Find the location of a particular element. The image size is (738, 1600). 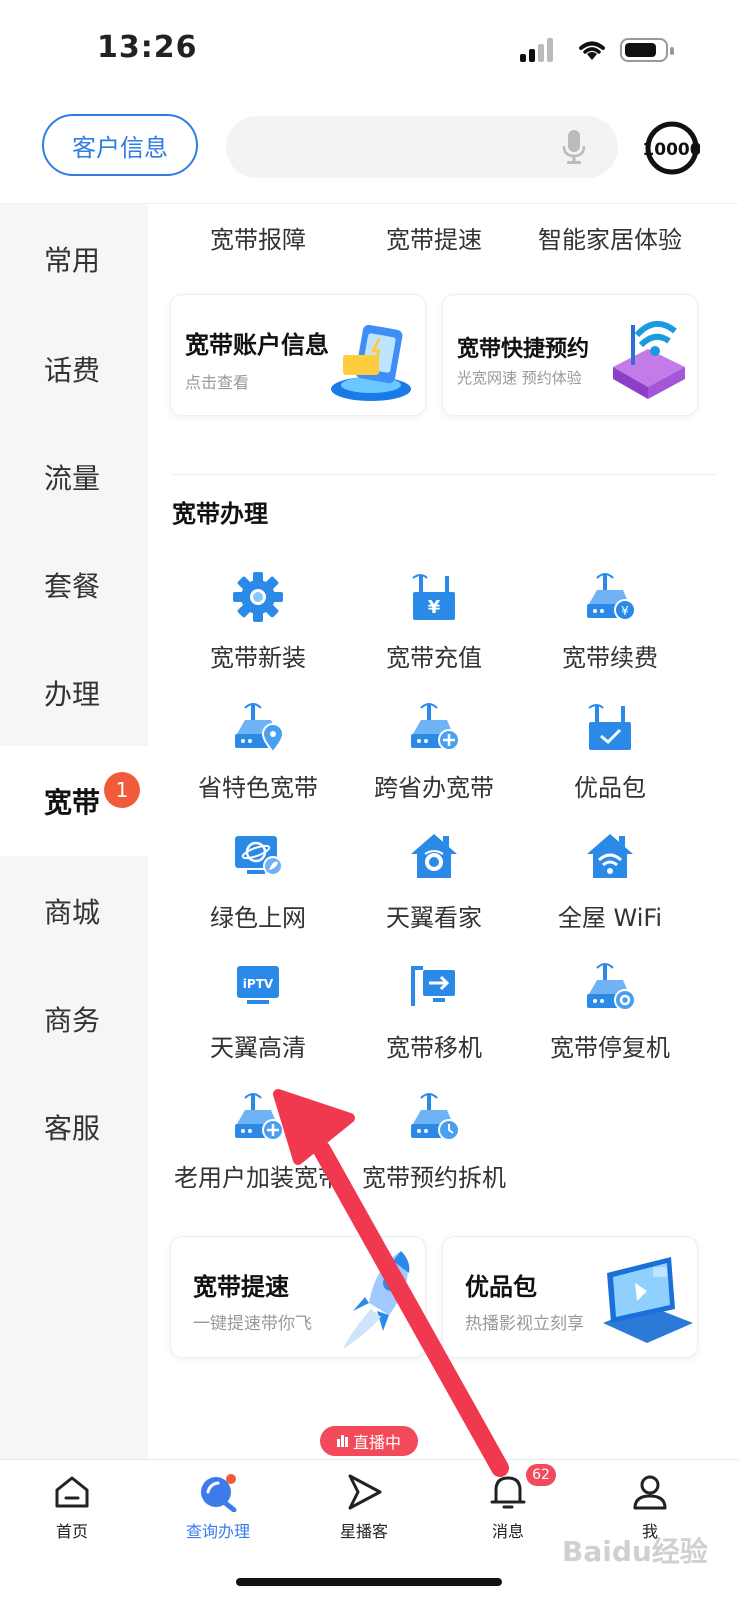

router-plus-icon is located at coordinates (435, 727).